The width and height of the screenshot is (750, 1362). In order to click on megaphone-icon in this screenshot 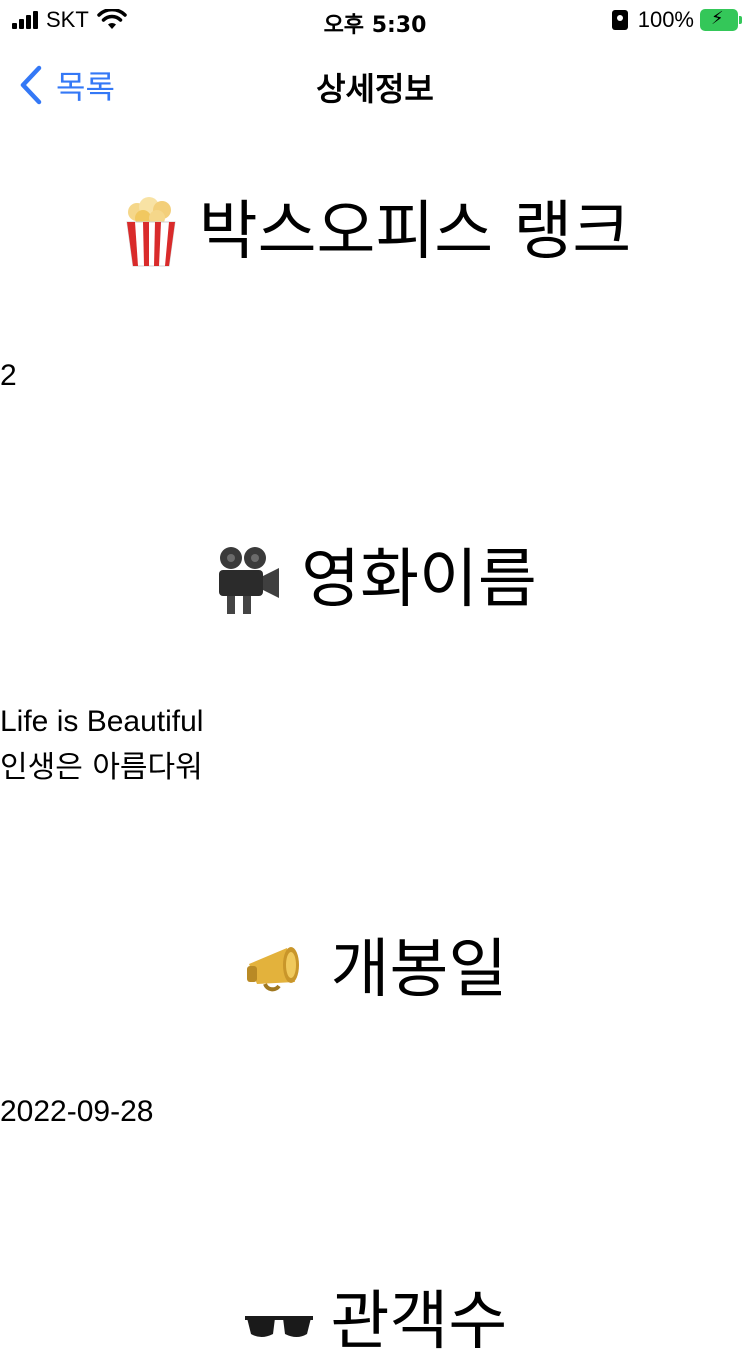, I will do `click(272, 969)`.